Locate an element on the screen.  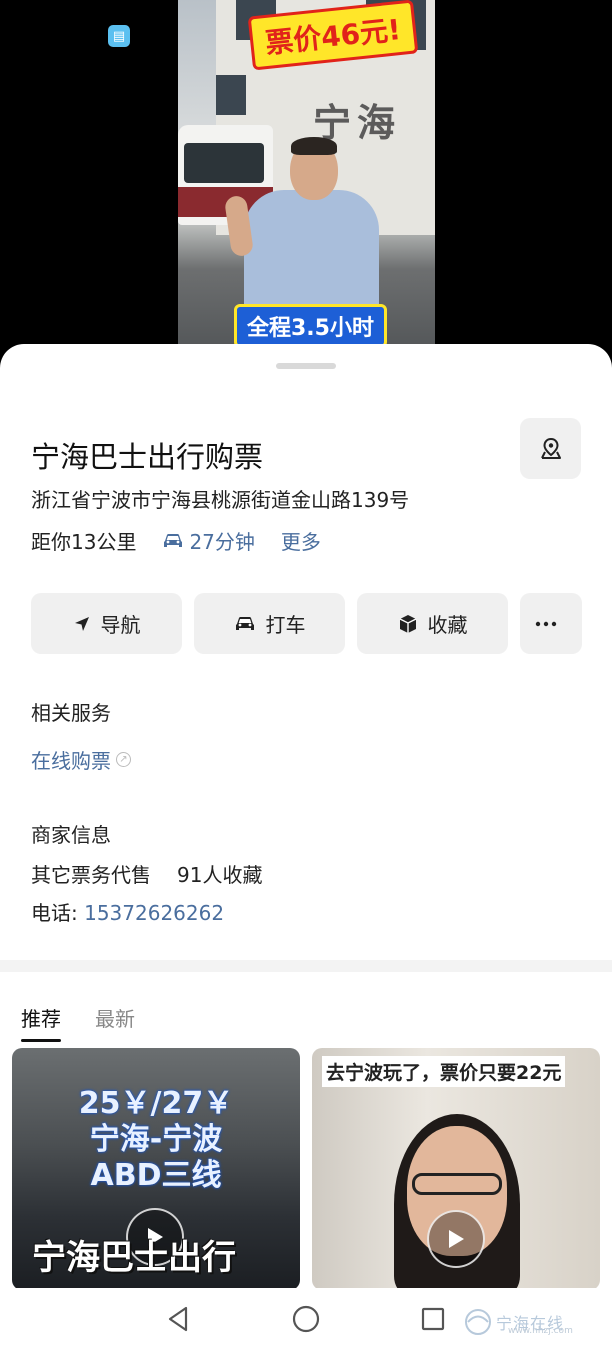
merchant-category: 其它票务代售 is located at coordinates (91, 875).